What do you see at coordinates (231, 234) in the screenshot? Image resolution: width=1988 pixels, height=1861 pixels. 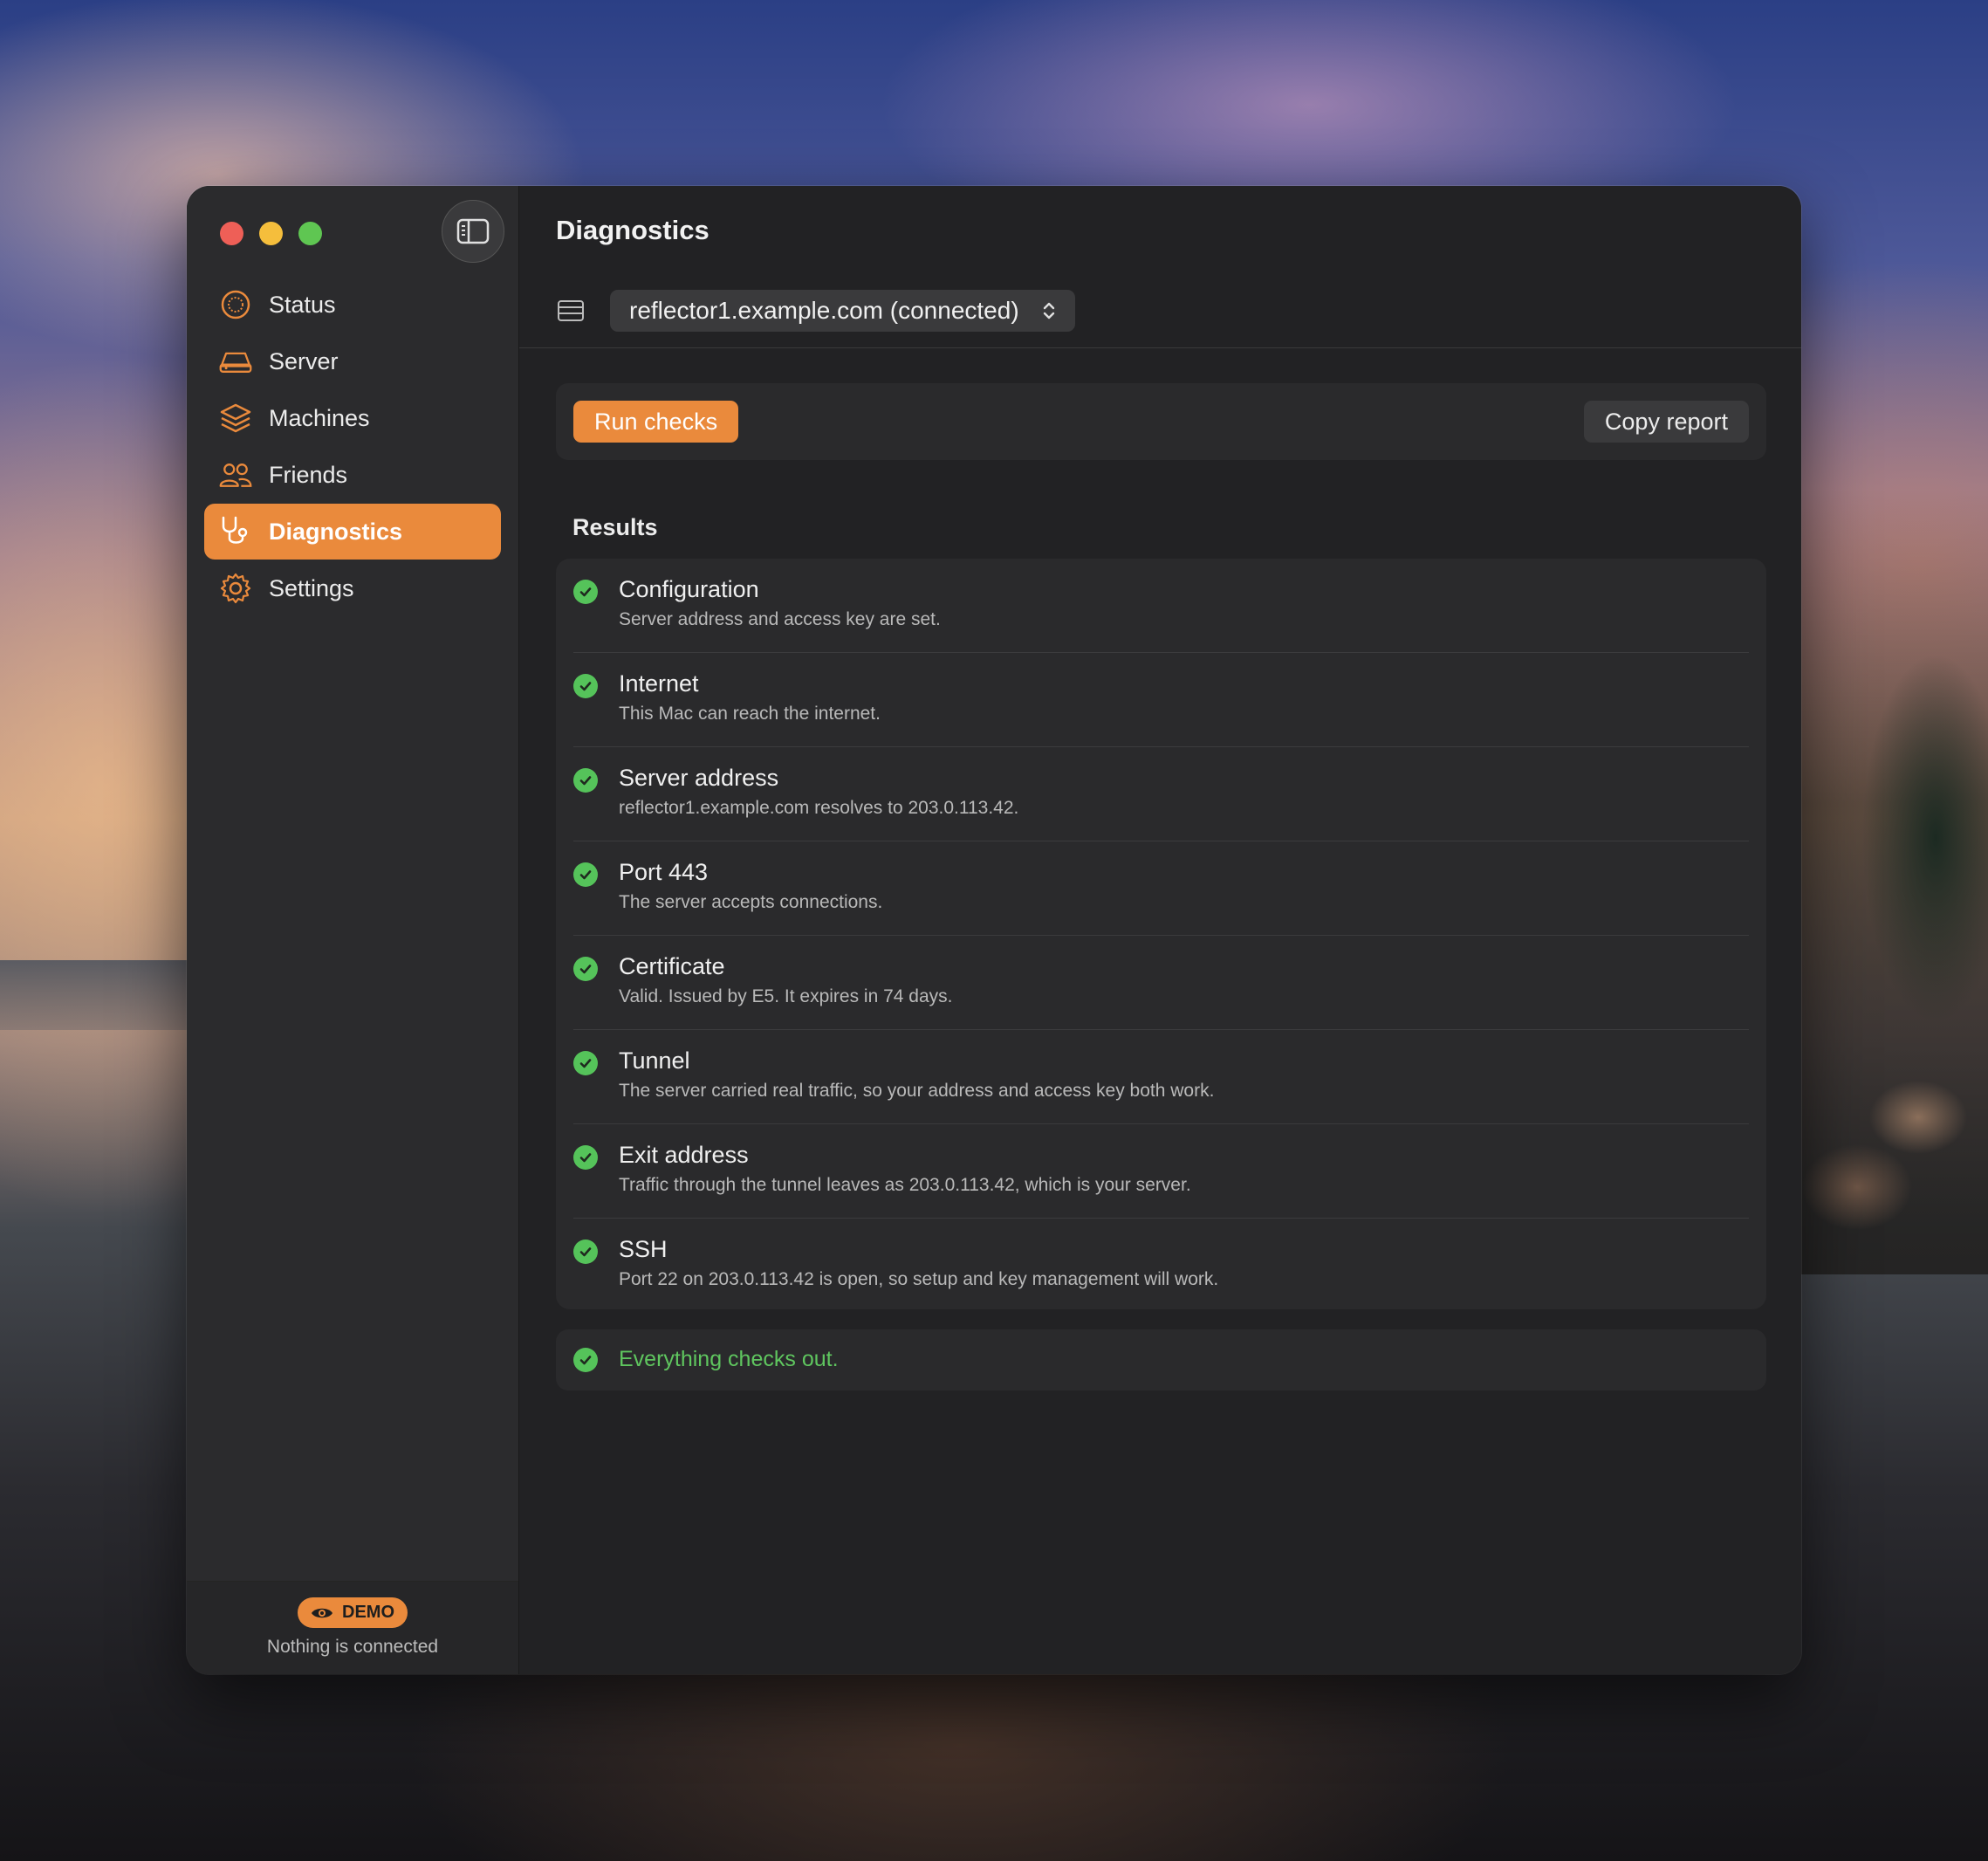 I see `close-button` at bounding box center [231, 234].